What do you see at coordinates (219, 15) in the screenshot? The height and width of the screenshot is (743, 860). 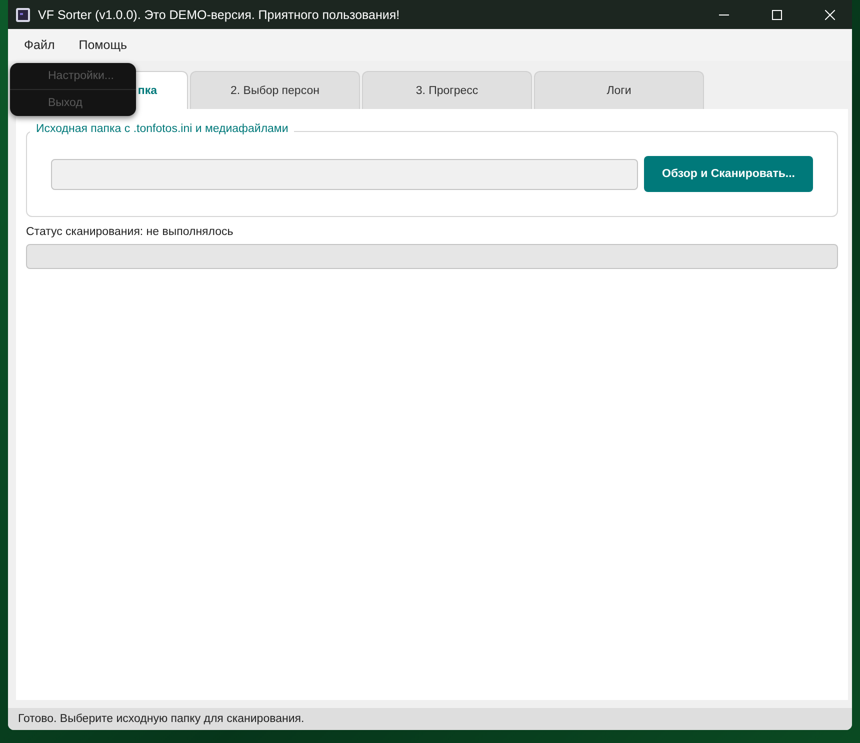 I see `window-title: VF Sorter (v1.0.0). Это DEMO-версия. Приятного пользования!` at bounding box center [219, 15].